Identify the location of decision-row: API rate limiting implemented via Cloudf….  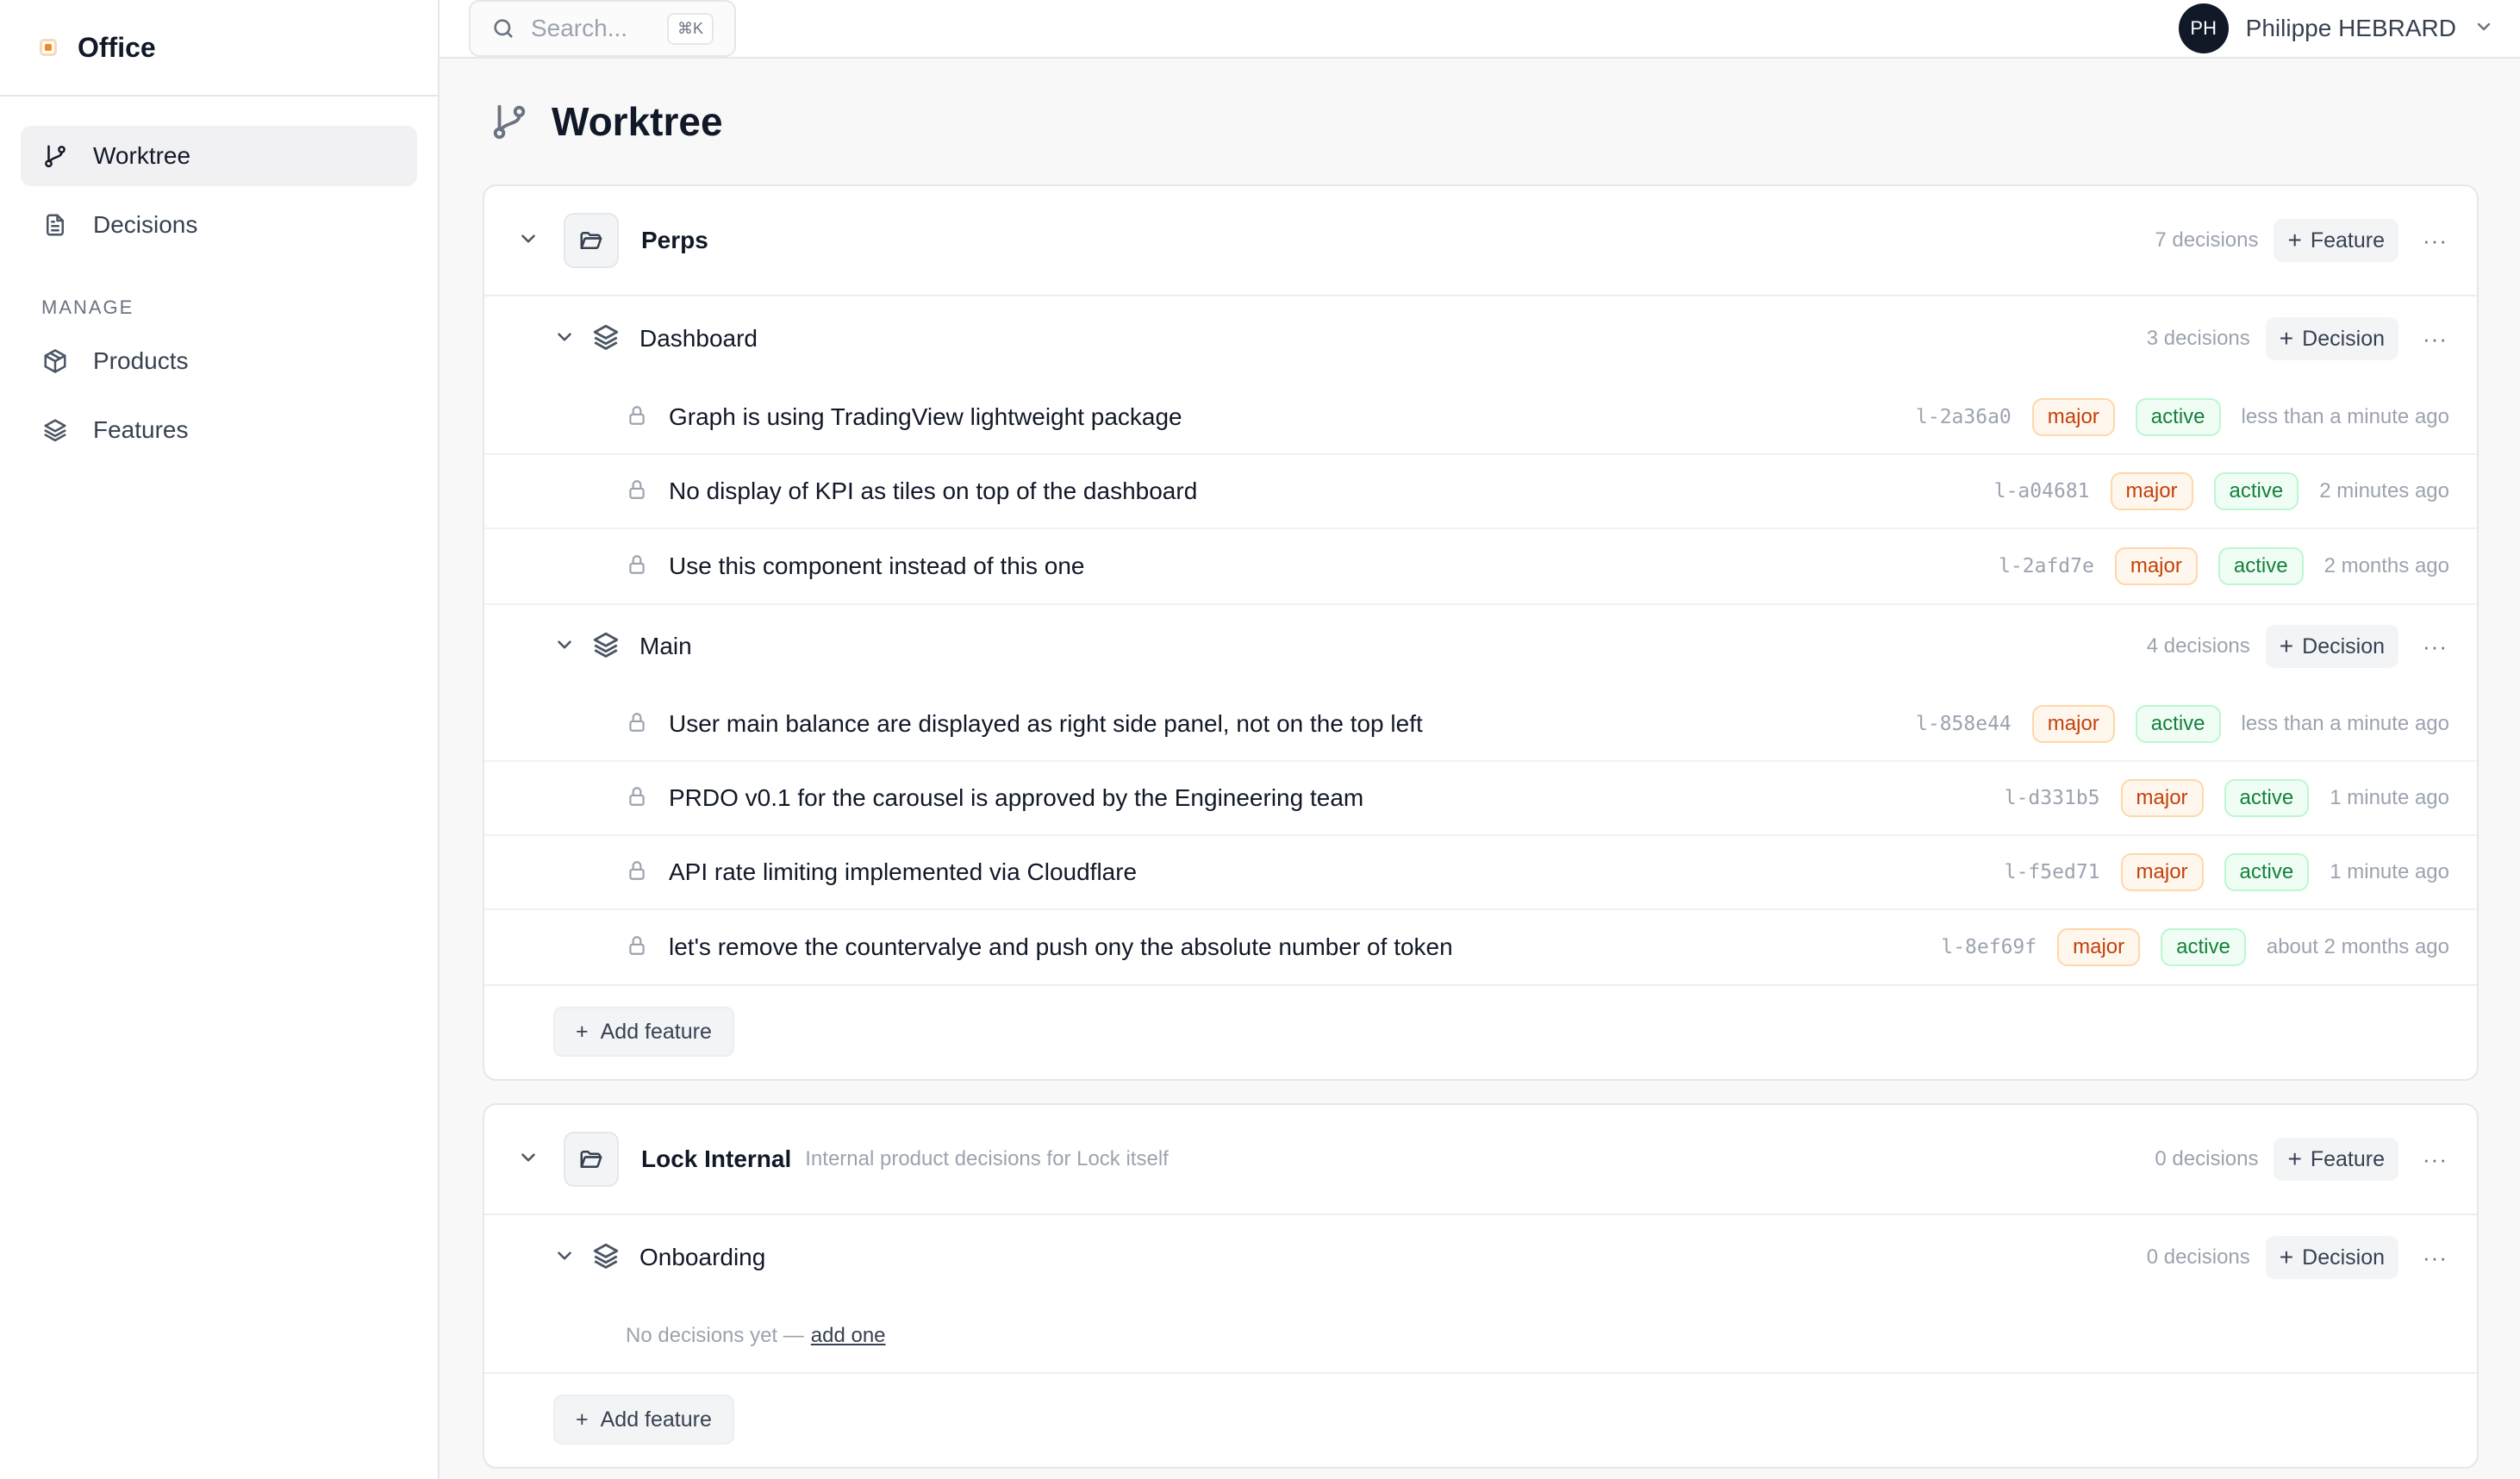
(1481, 873).